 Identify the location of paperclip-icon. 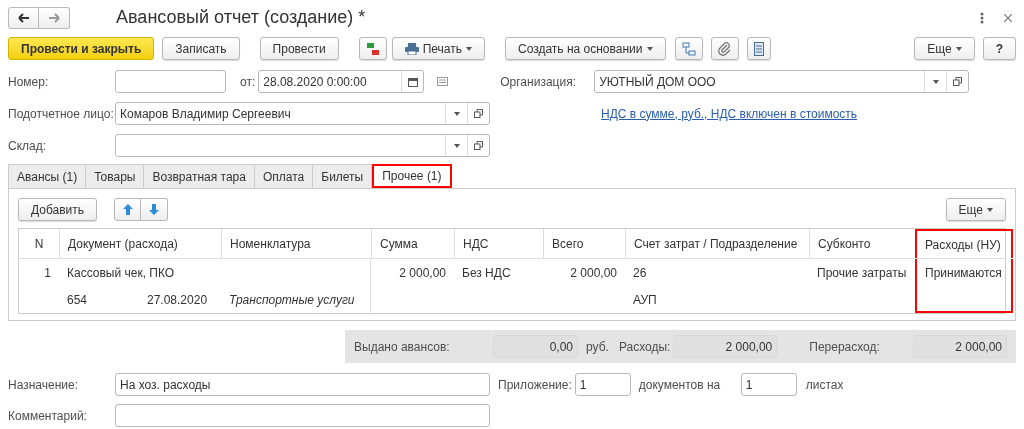
(724, 48).